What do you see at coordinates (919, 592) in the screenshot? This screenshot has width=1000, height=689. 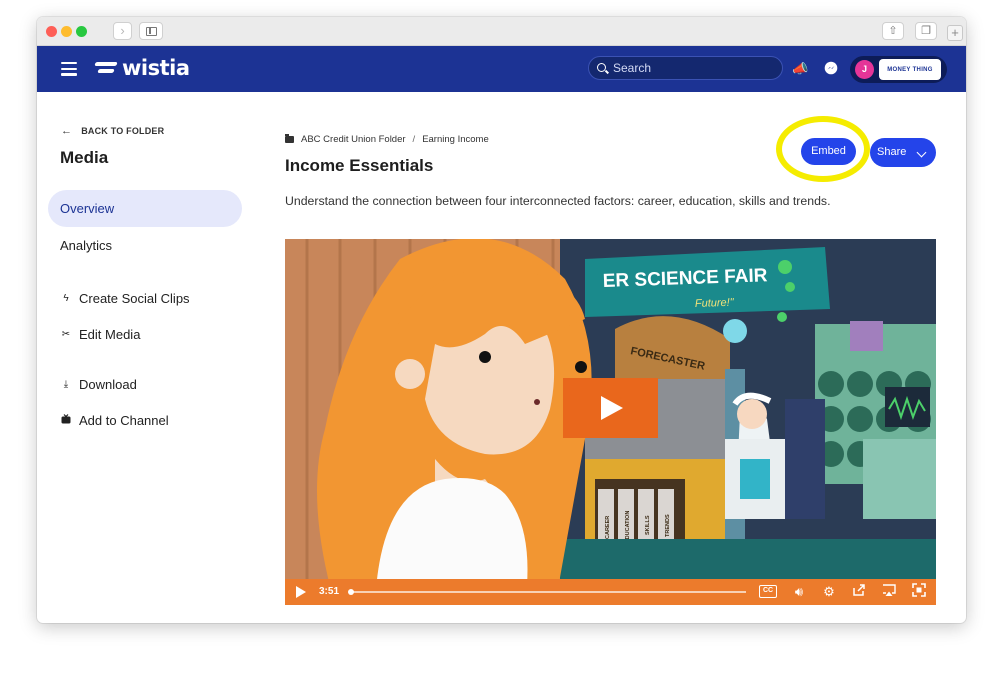 I see `fullscreen-icon` at bounding box center [919, 592].